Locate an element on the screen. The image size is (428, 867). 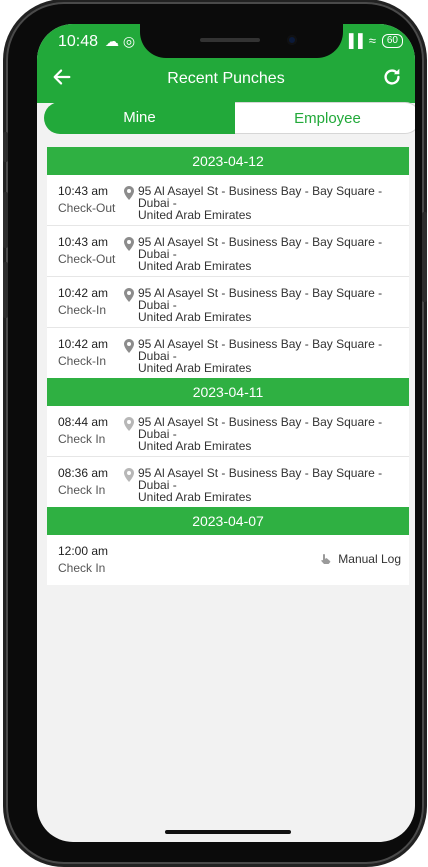
speaker-grille is located at coordinates (230, 40).